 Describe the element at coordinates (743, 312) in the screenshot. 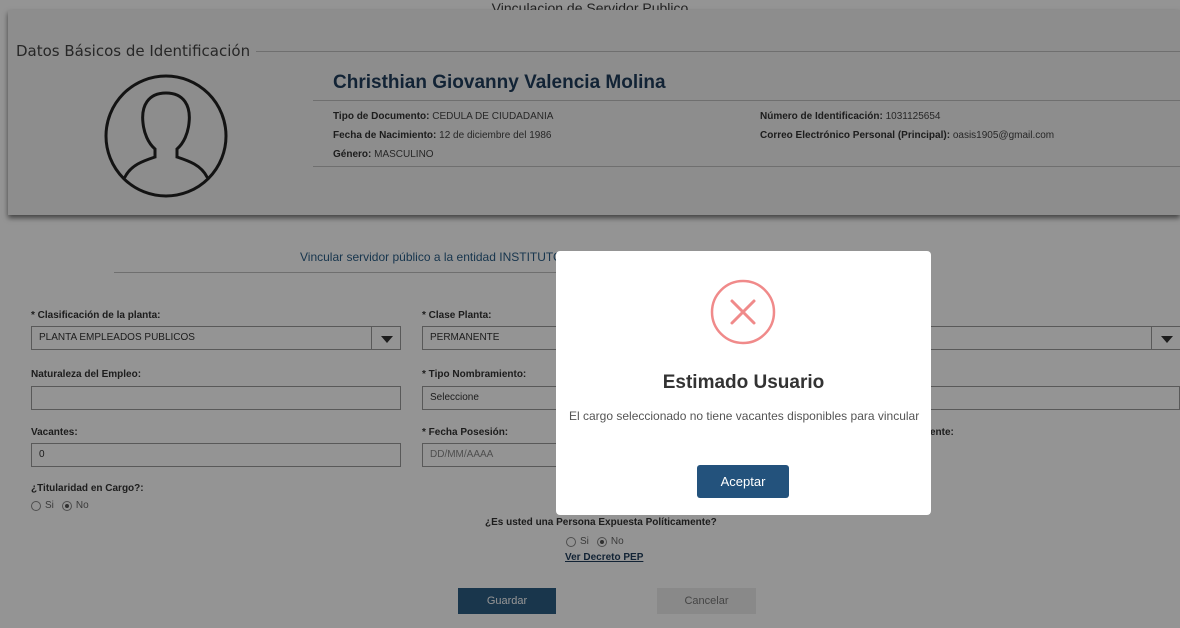

I see `error-x-circle-icon` at that location.